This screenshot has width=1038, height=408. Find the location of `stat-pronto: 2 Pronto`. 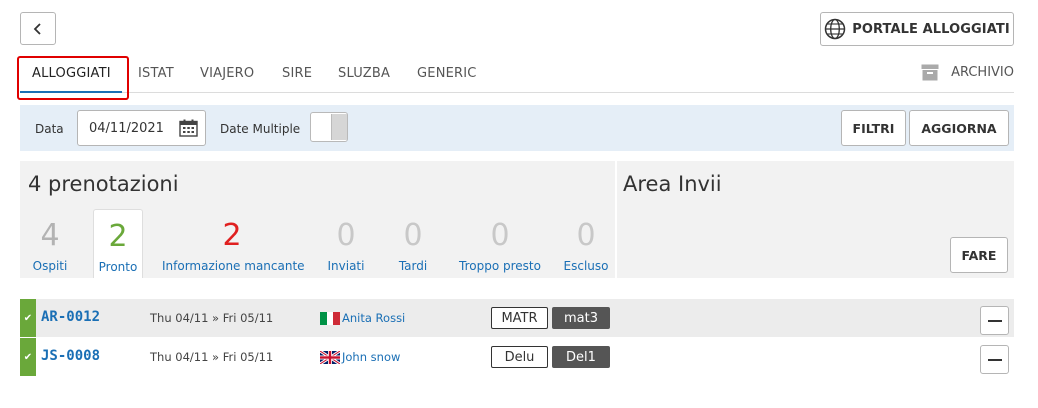

stat-pronto: 2 Pronto is located at coordinates (118, 243).